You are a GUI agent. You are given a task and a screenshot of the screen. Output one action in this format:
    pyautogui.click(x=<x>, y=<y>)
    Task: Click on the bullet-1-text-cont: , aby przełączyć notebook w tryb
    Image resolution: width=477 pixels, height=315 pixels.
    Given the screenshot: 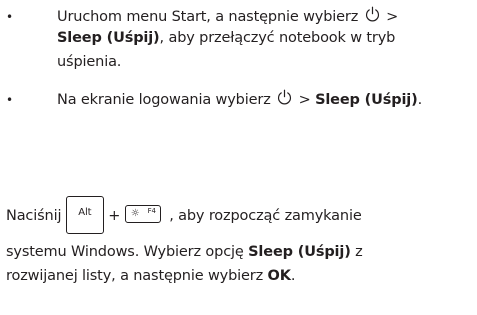 What is the action you would take?
    pyautogui.click(x=277, y=38)
    